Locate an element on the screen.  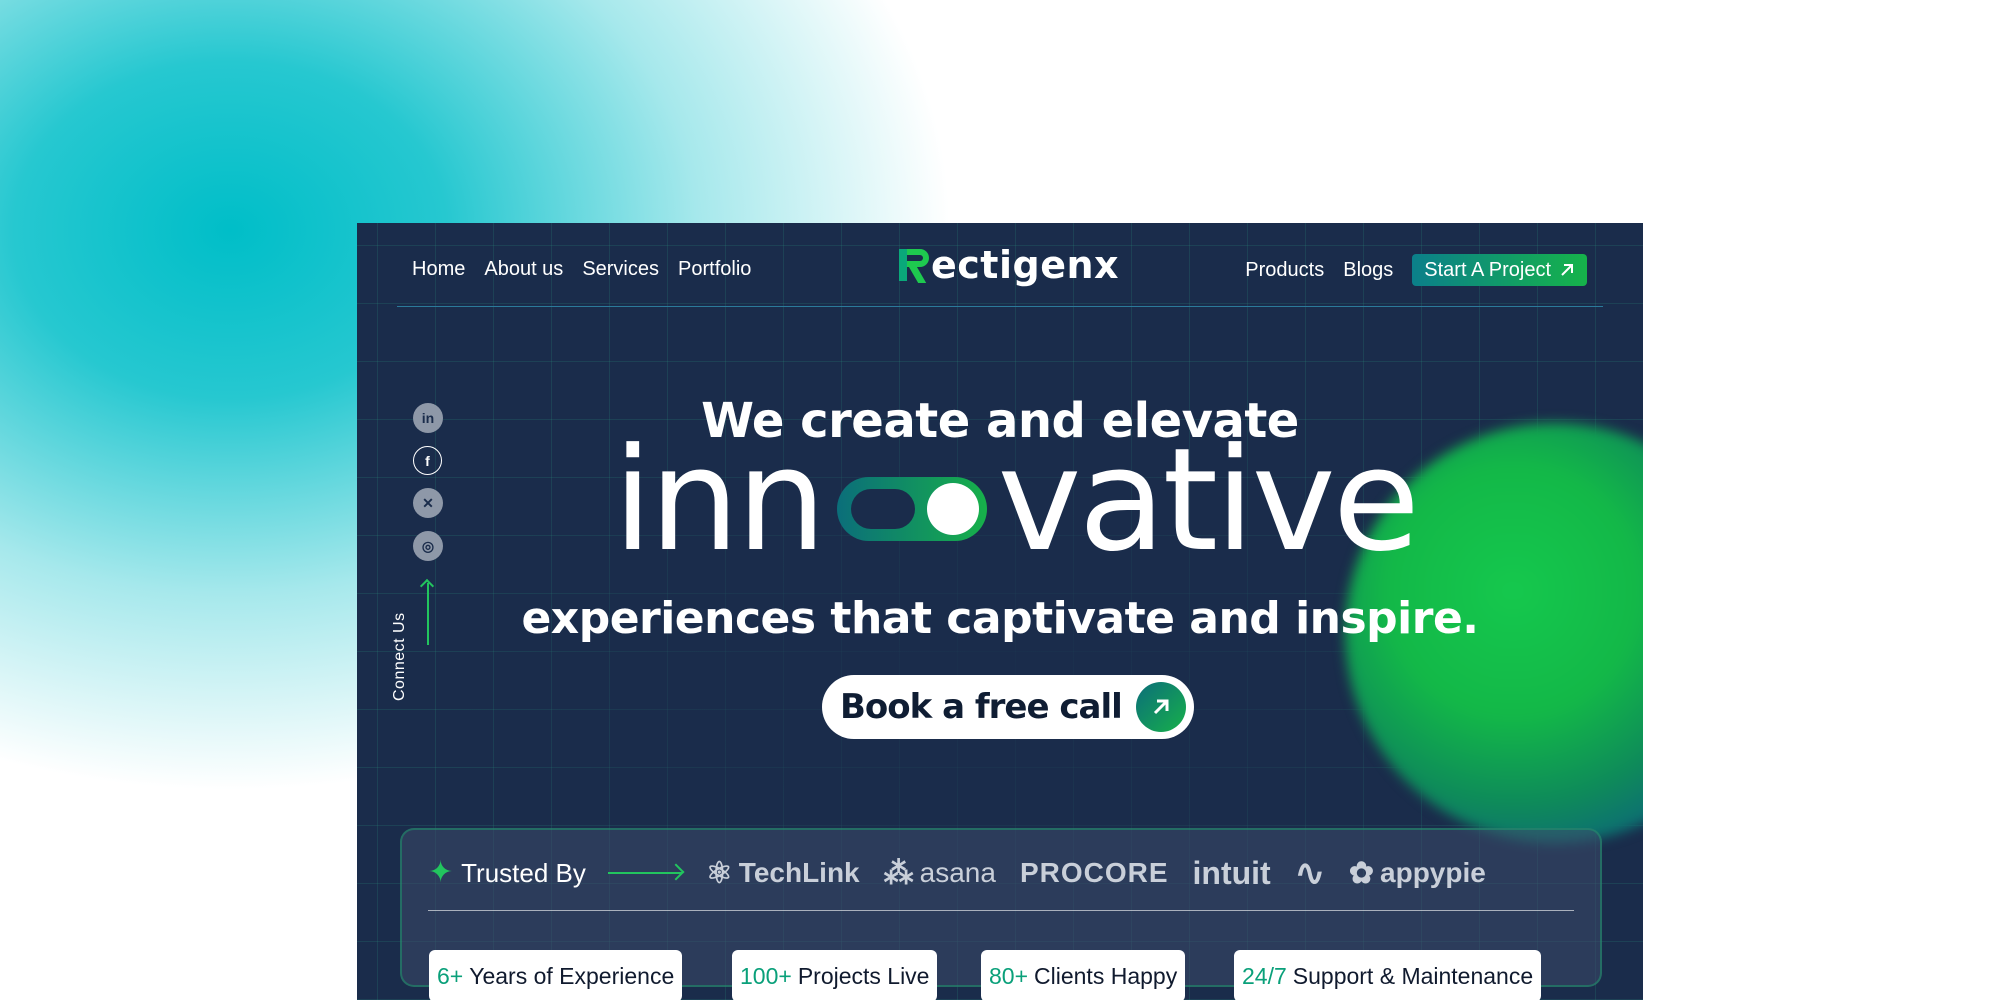
stat-clients-happy: 80+ Clients Happy is located at coordinates (1083, 975).